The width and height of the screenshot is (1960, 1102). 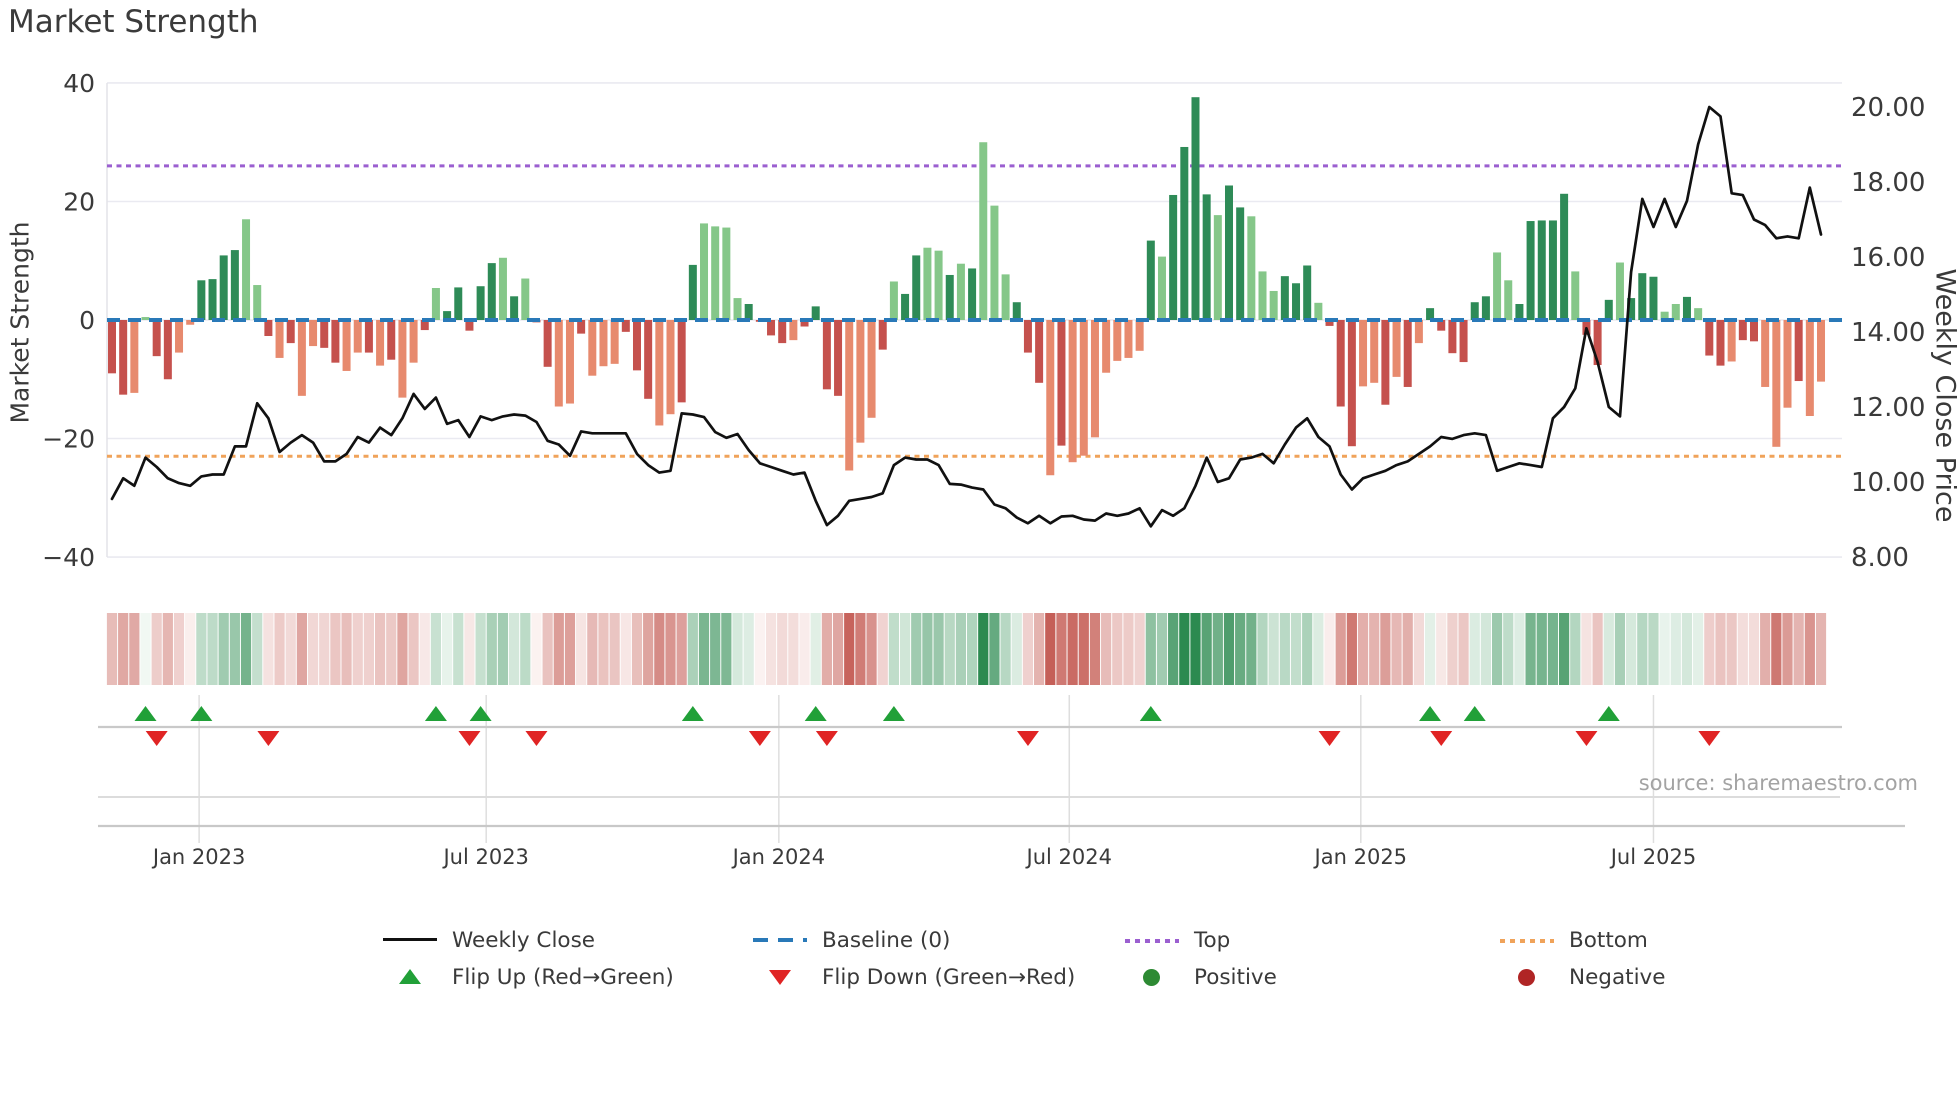 What do you see at coordinates (1888, 258) in the screenshot?
I see `right-axis-tick: 16.00` at bounding box center [1888, 258].